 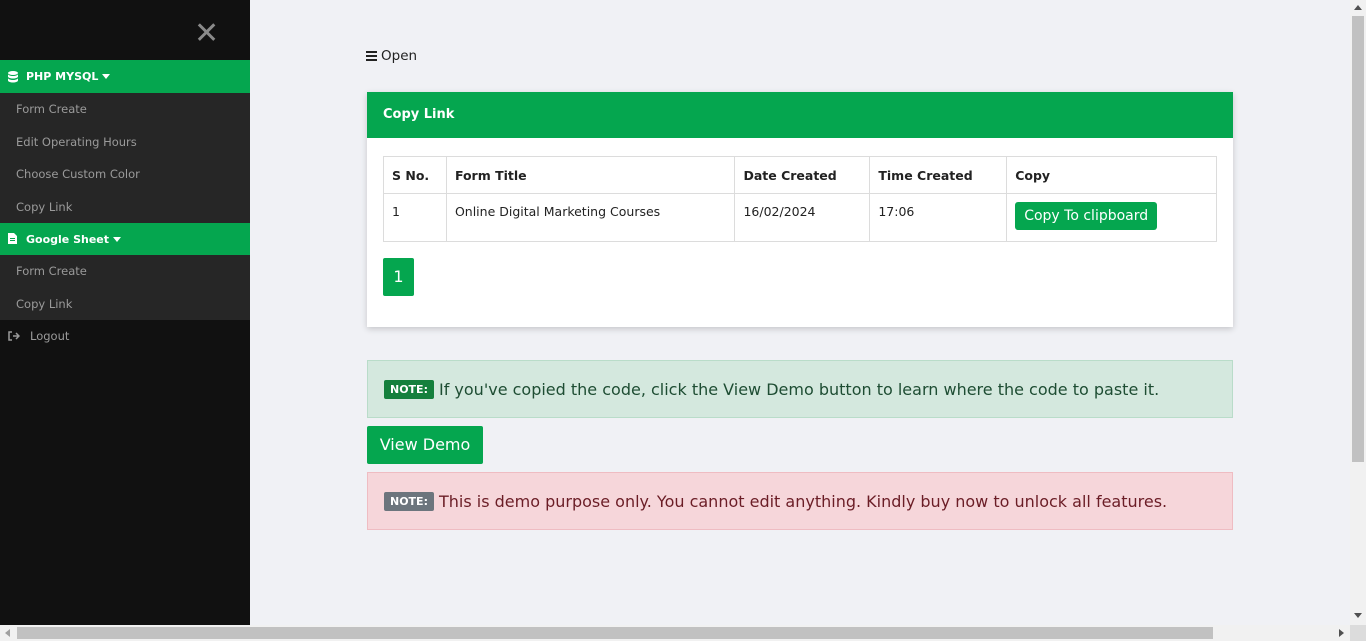 What do you see at coordinates (125, 76) in the screenshot?
I see `sidebar-section-php-mysql: PHP MYSQL` at bounding box center [125, 76].